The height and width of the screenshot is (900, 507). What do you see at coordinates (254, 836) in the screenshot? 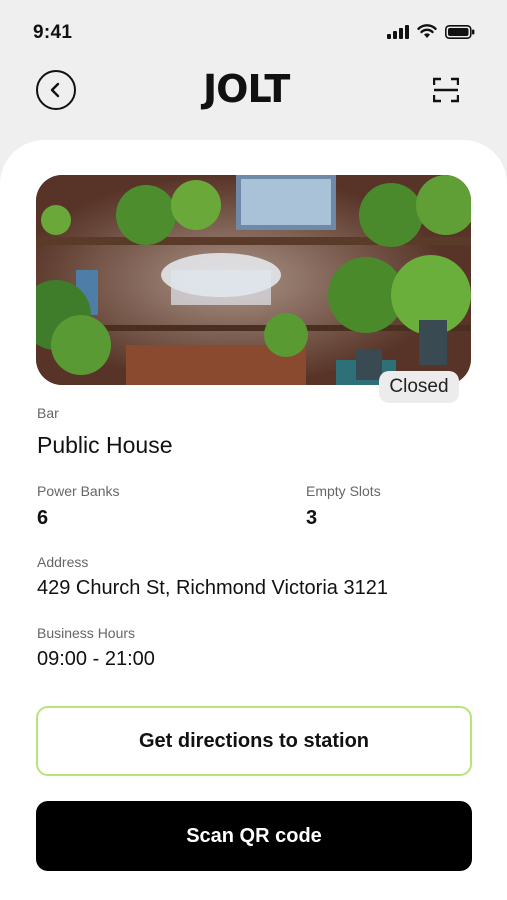
I see `scan-qr-button: Scan QR code` at bounding box center [254, 836].